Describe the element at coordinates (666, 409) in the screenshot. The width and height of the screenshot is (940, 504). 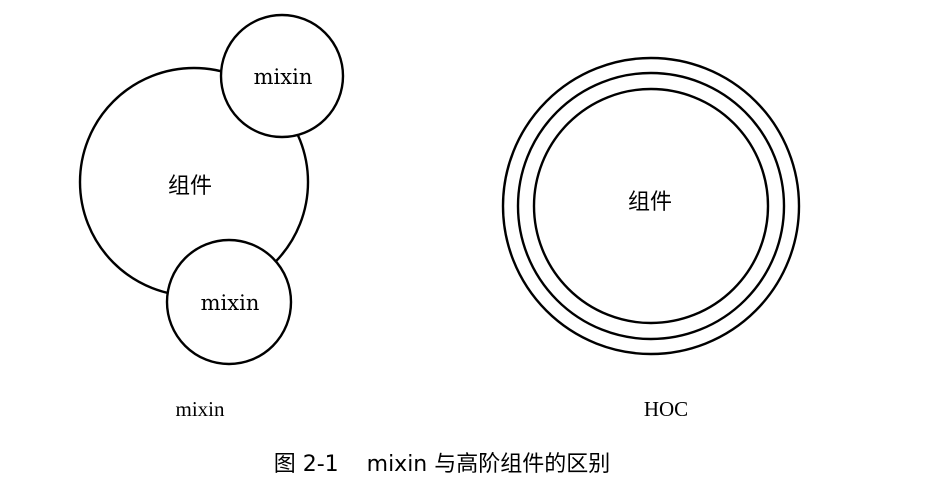
I see `hoc-caption: HOC` at that location.